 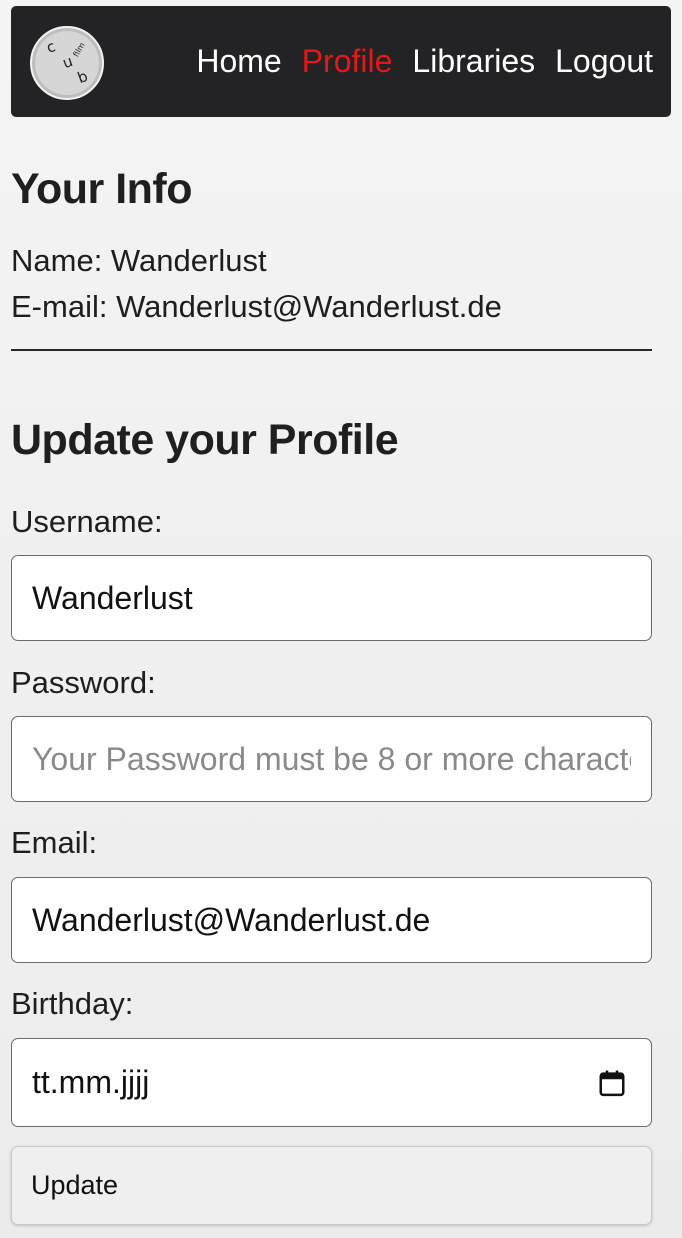 I want to click on your-info-heading: Your Info, so click(x=102, y=189).